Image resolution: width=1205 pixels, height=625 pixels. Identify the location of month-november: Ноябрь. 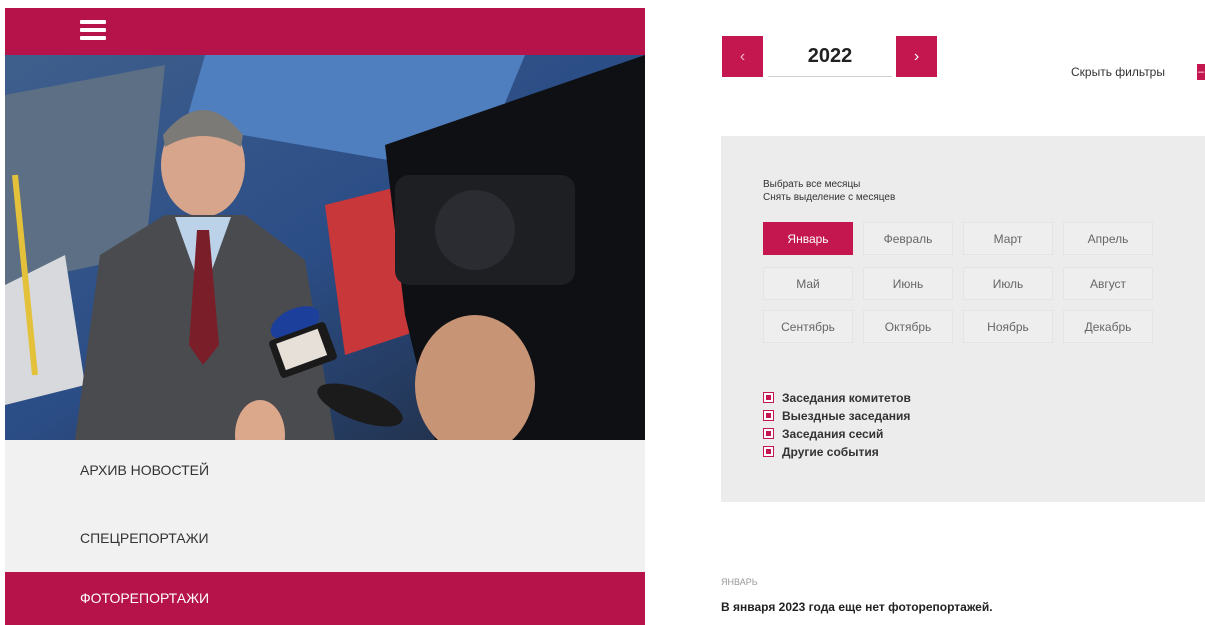
(1008, 326).